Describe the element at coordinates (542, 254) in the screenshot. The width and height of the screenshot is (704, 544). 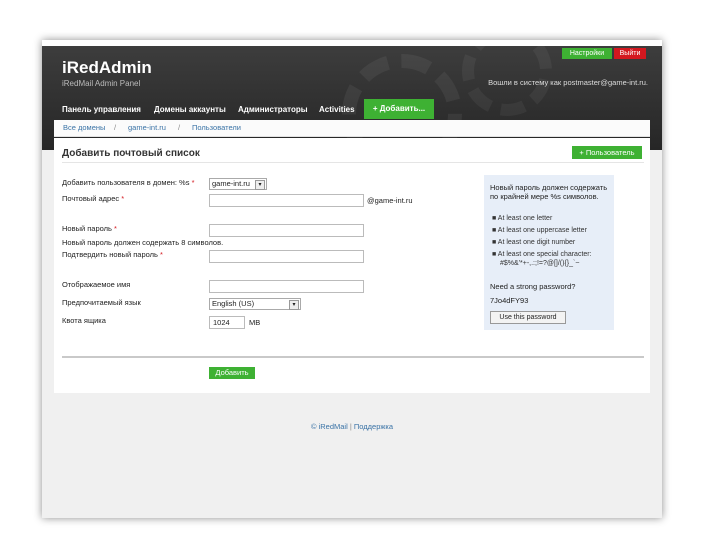
I see `rule-item: ■ At least one special character:` at that location.